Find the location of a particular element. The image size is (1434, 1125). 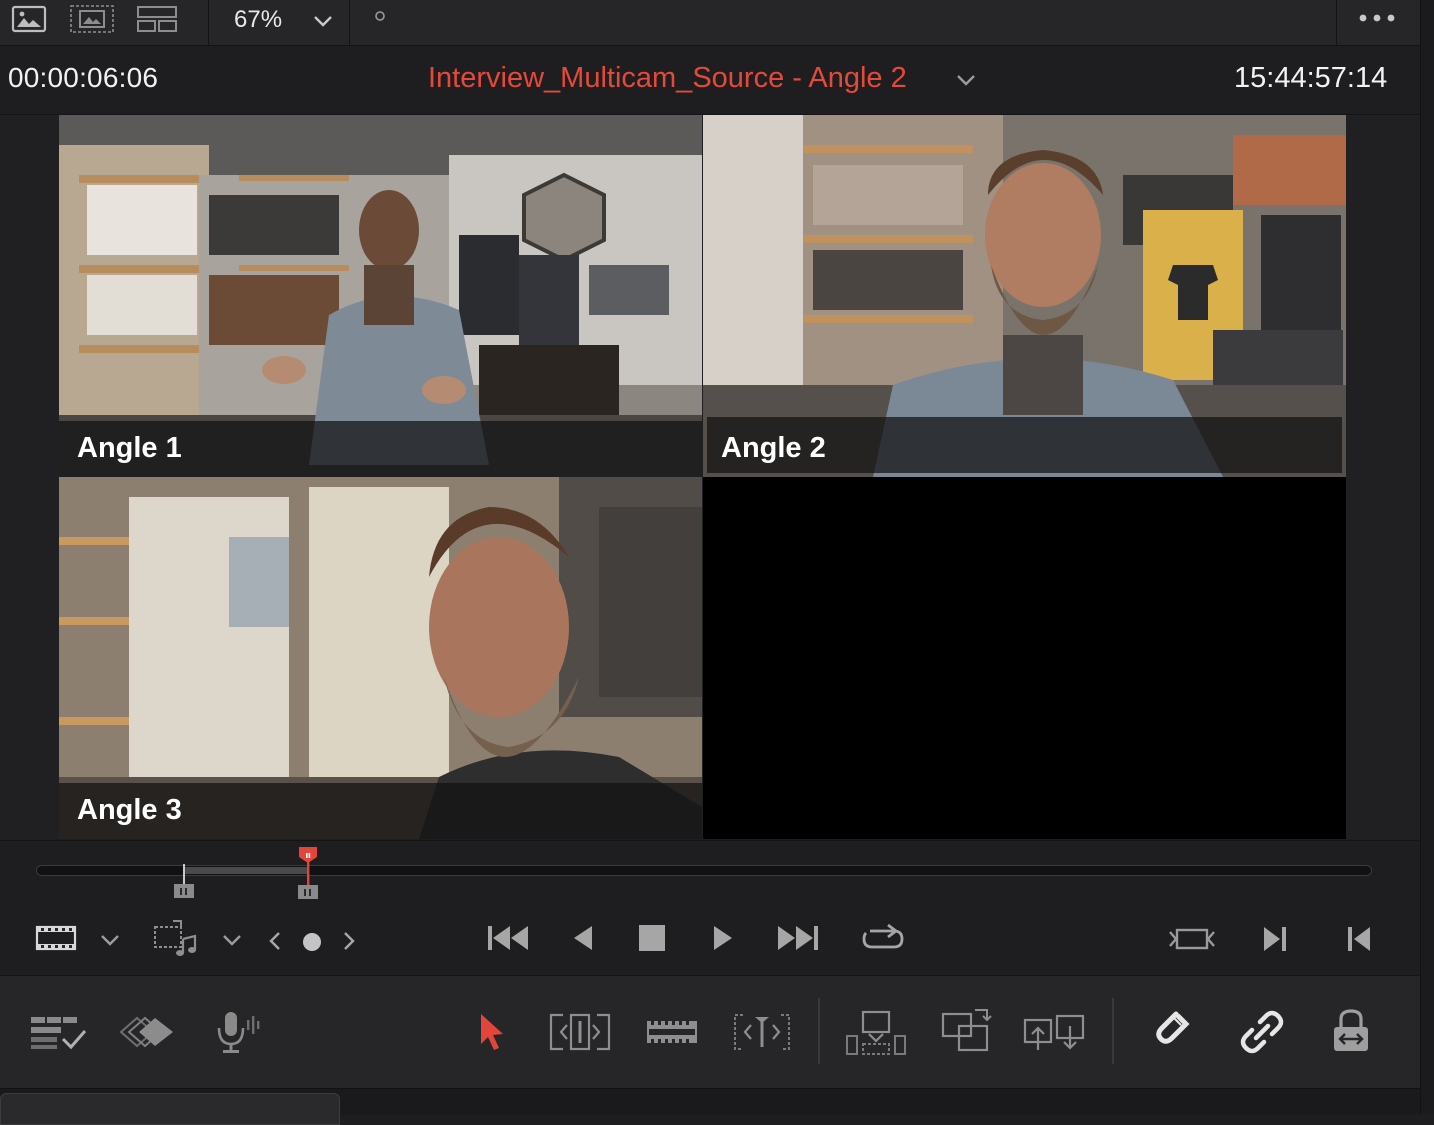

angle-1-label: Angle 1 is located at coordinates (129, 448).